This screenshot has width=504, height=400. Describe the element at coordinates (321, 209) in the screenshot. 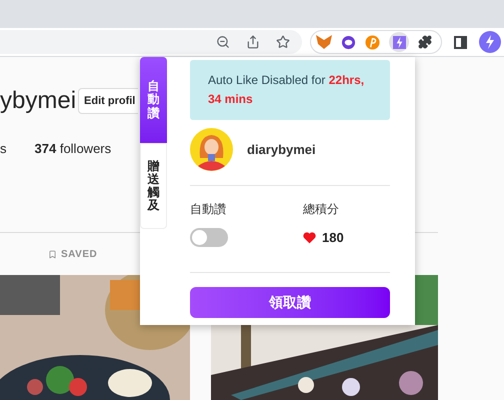

I see `points-label: 總積分` at that location.